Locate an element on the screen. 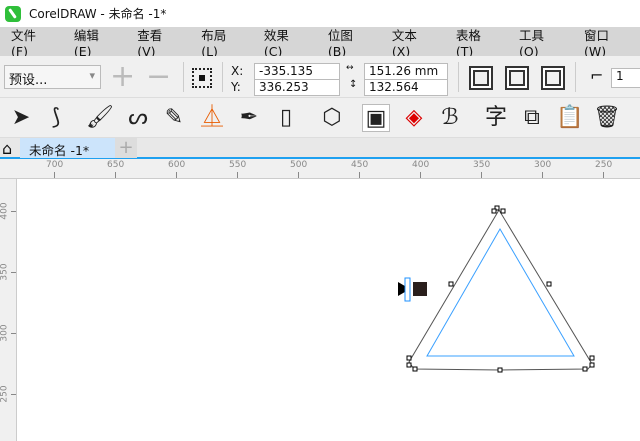  selection-nodes is located at coordinates (500, 289).